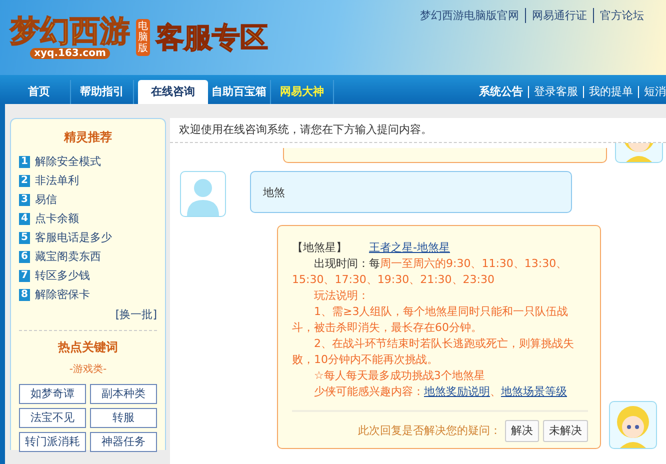 The image size is (666, 464). Describe the element at coordinates (143, 37) in the screenshot. I see `edition-badge: 电脑版` at that location.